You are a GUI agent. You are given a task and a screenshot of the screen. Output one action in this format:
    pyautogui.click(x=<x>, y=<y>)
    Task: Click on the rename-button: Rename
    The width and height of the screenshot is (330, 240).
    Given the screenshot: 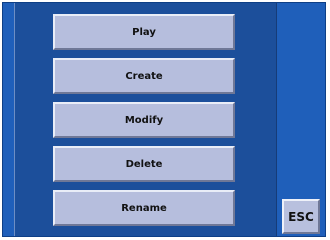 What is the action you would take?
    pyautogui.click(x=144, y=208)
    